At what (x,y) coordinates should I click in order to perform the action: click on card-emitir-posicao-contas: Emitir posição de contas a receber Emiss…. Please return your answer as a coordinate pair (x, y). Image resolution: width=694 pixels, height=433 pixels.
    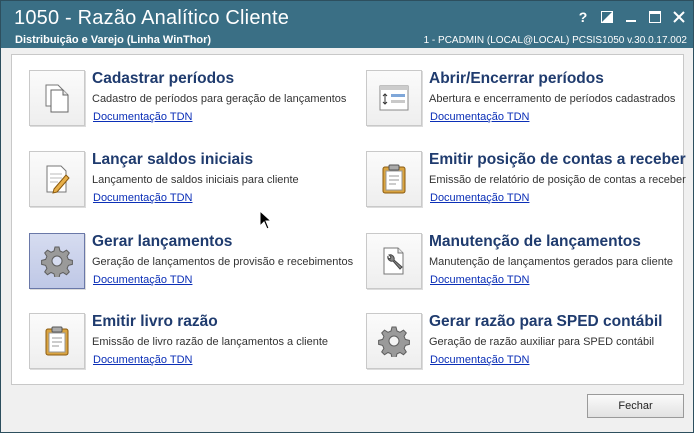
    Looking at the image, I should click on (524, 180).